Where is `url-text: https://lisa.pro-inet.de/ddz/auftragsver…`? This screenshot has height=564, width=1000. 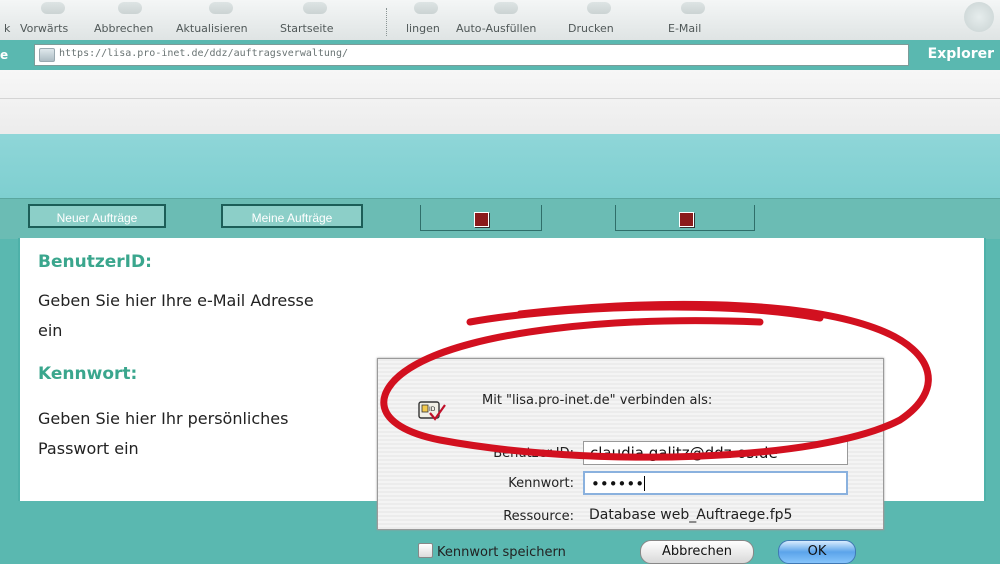
url-text: https://lisa.pro-inet.de/ddz/auftragsver… is located at coordinates (203, 53).